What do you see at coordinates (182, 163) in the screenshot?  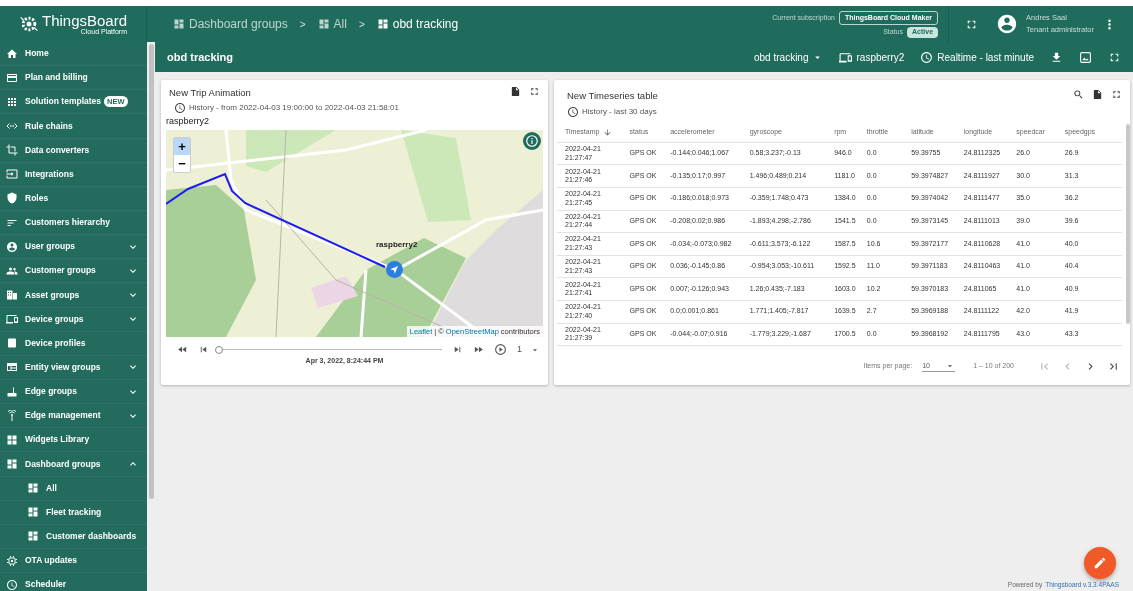 I see `zoom-out-button: −` at bounding box center [182, 163].